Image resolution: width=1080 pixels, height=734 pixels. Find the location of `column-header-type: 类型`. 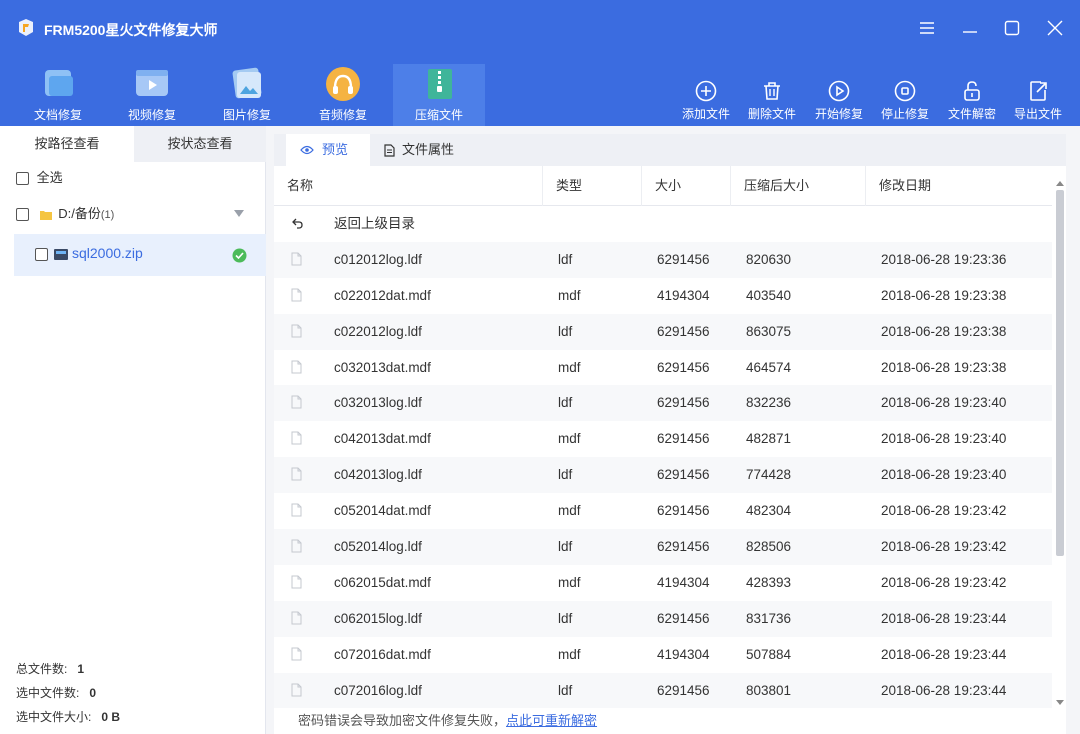

column-header-type: 类型 is located at coordinates (592, 186).